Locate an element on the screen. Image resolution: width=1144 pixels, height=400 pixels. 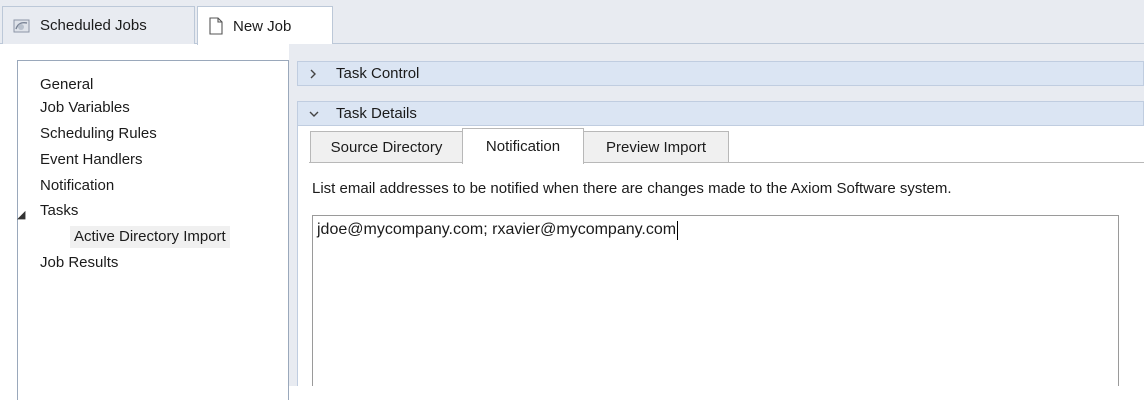
document-icon is located at coordinates (216, 26).